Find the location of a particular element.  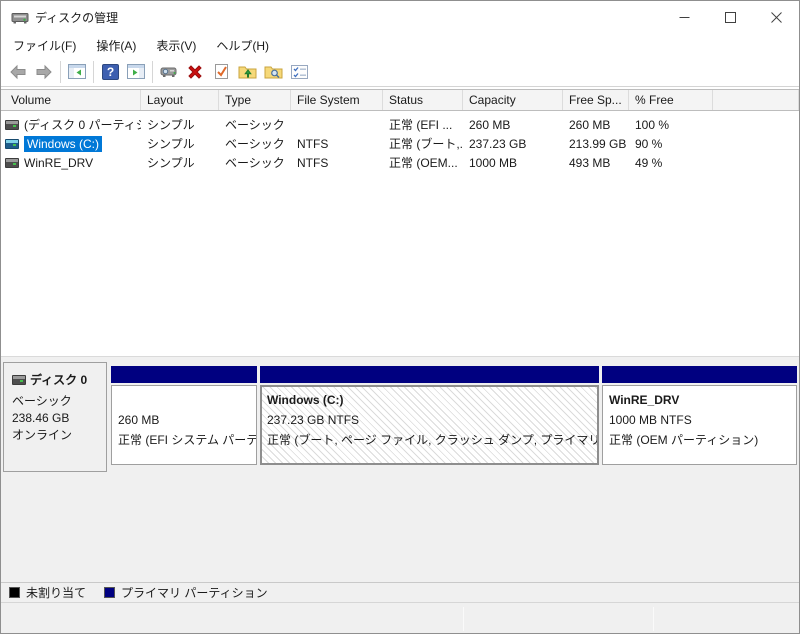

partition-status: 正常 (OEM パーティション) is located at coordinates (684, 440).